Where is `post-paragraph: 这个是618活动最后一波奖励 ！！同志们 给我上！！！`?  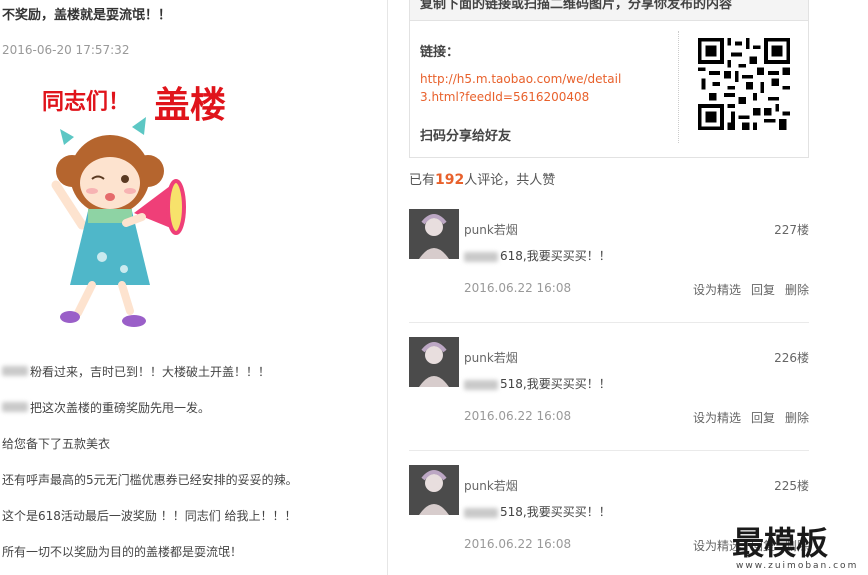
post-paragraph: 这个是618活动最后一波奖励 ！！同志们 给我上！！！ is located at coordinates (149, 516).